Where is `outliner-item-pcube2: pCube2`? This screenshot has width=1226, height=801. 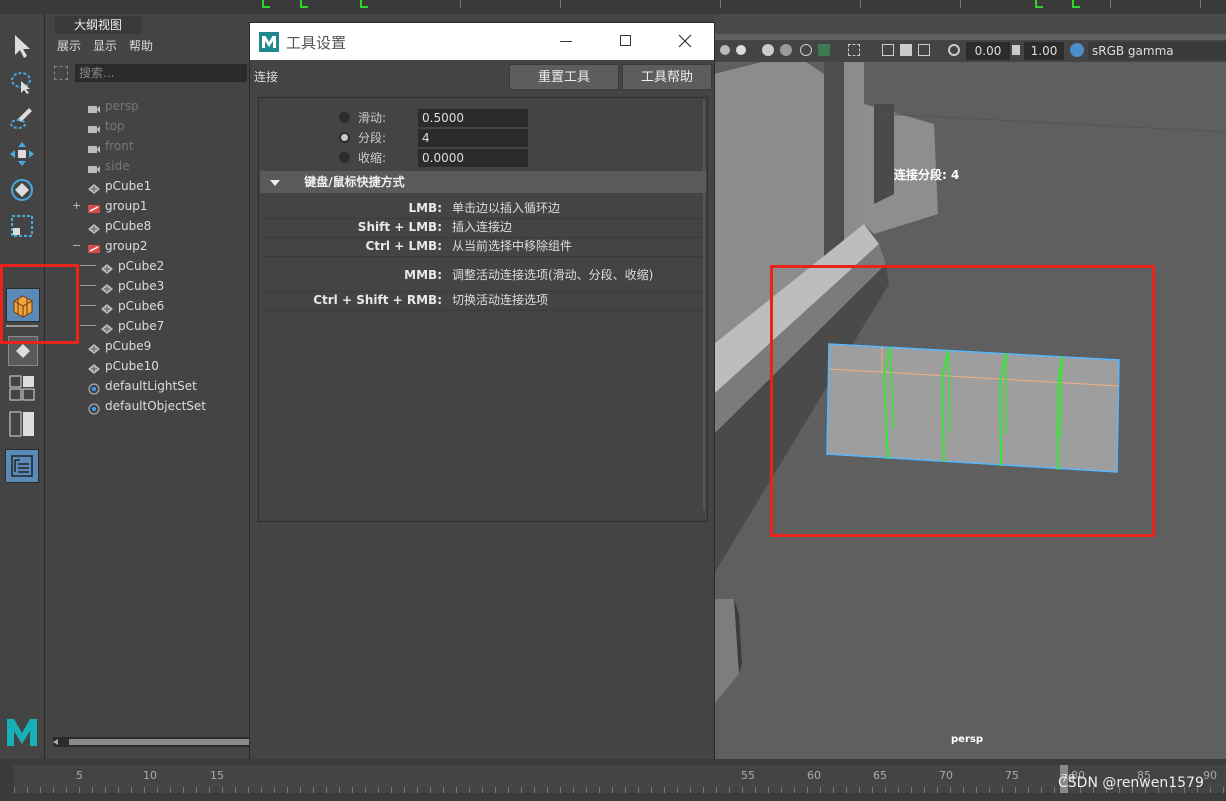 outliner-item-pcube2: pCube2 is located at coordinates (122, 266).